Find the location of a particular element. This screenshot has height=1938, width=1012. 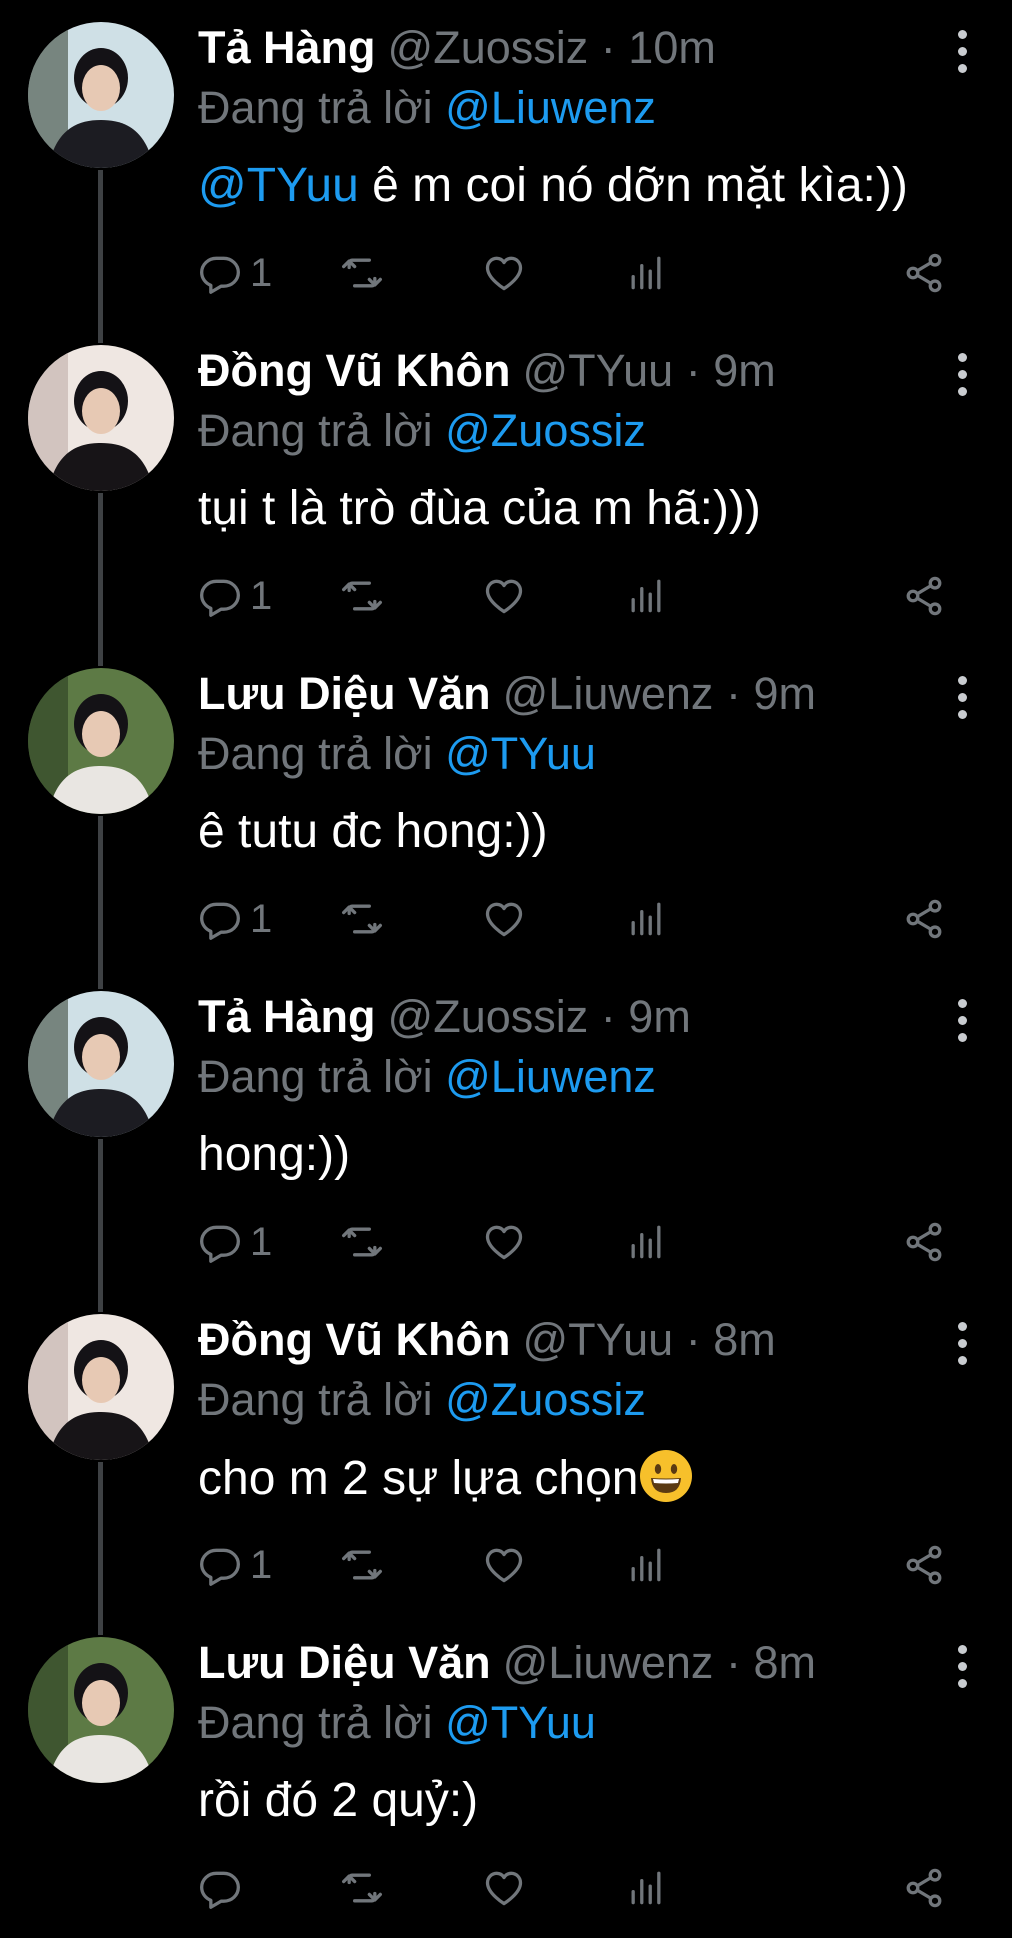

tweet-header: Tả Hàng @Zuossiz · 10m is located at coordinates (457, 48).